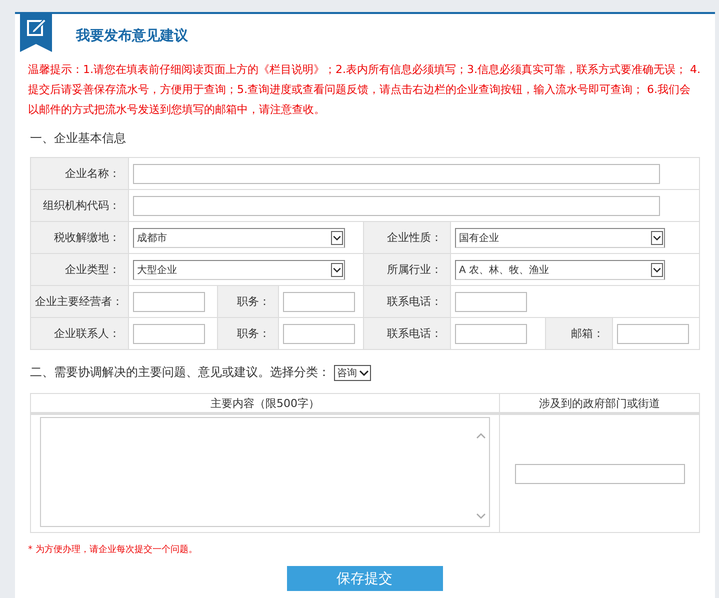 This screenshot has height=598, width=719. Describe the element at coordinates (481, 435) in the screenshot. I see `scroll-up-icon` at that location.